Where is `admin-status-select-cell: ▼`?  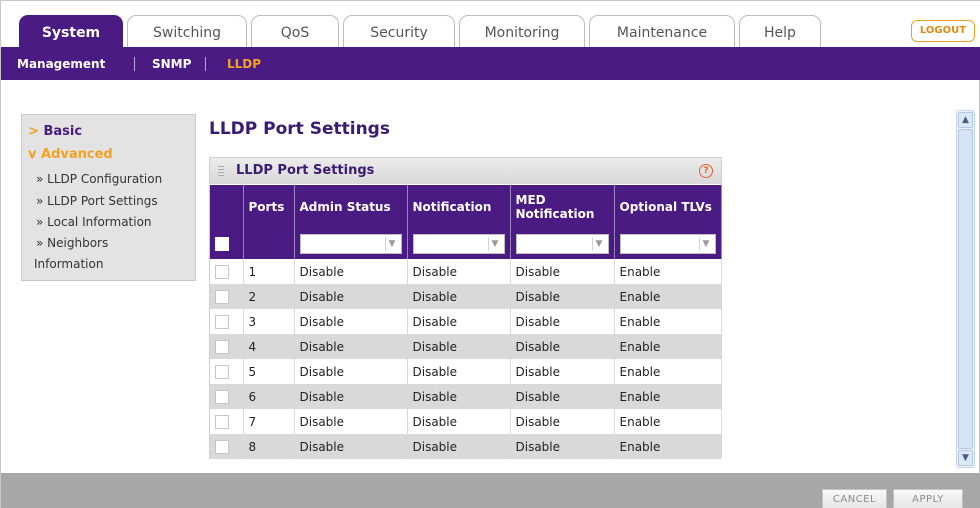 admin-status-select-cell: ▼ is located at coordinates (351, 244).